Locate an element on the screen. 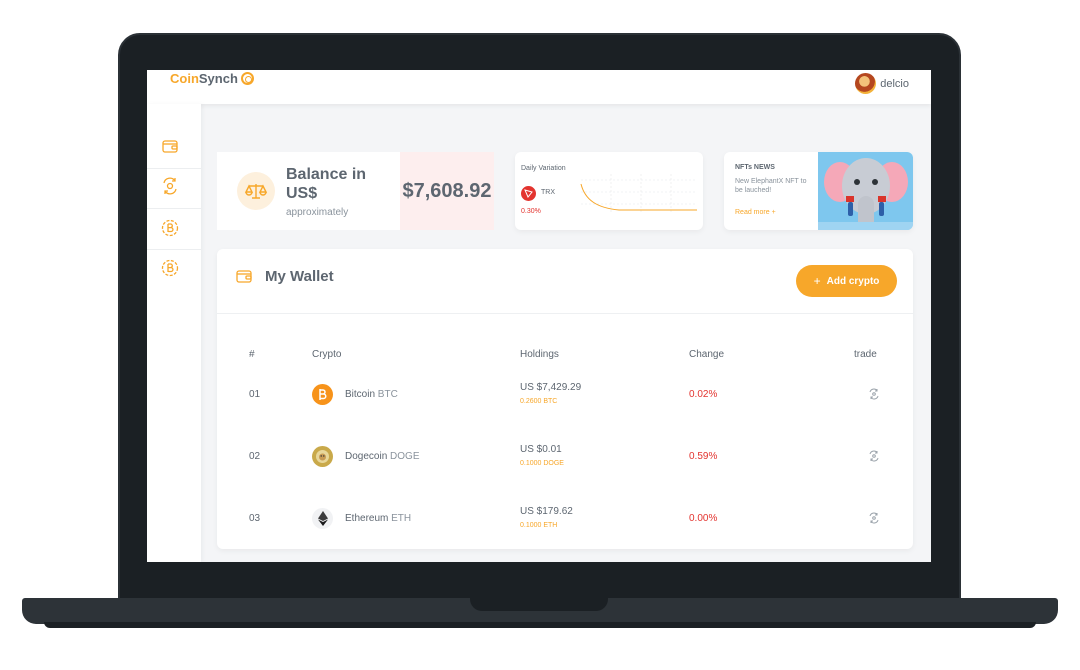  coin-name-text: Bitcoin is located at coordinates (360, 394).